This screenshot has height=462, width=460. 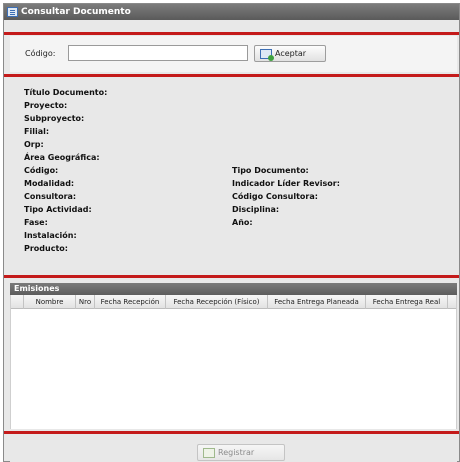 What do you see at coordinates (236, 452) in the screenshot?
I see `register-emision-label: Registrar Emisión` at bounding box center [236, 452].